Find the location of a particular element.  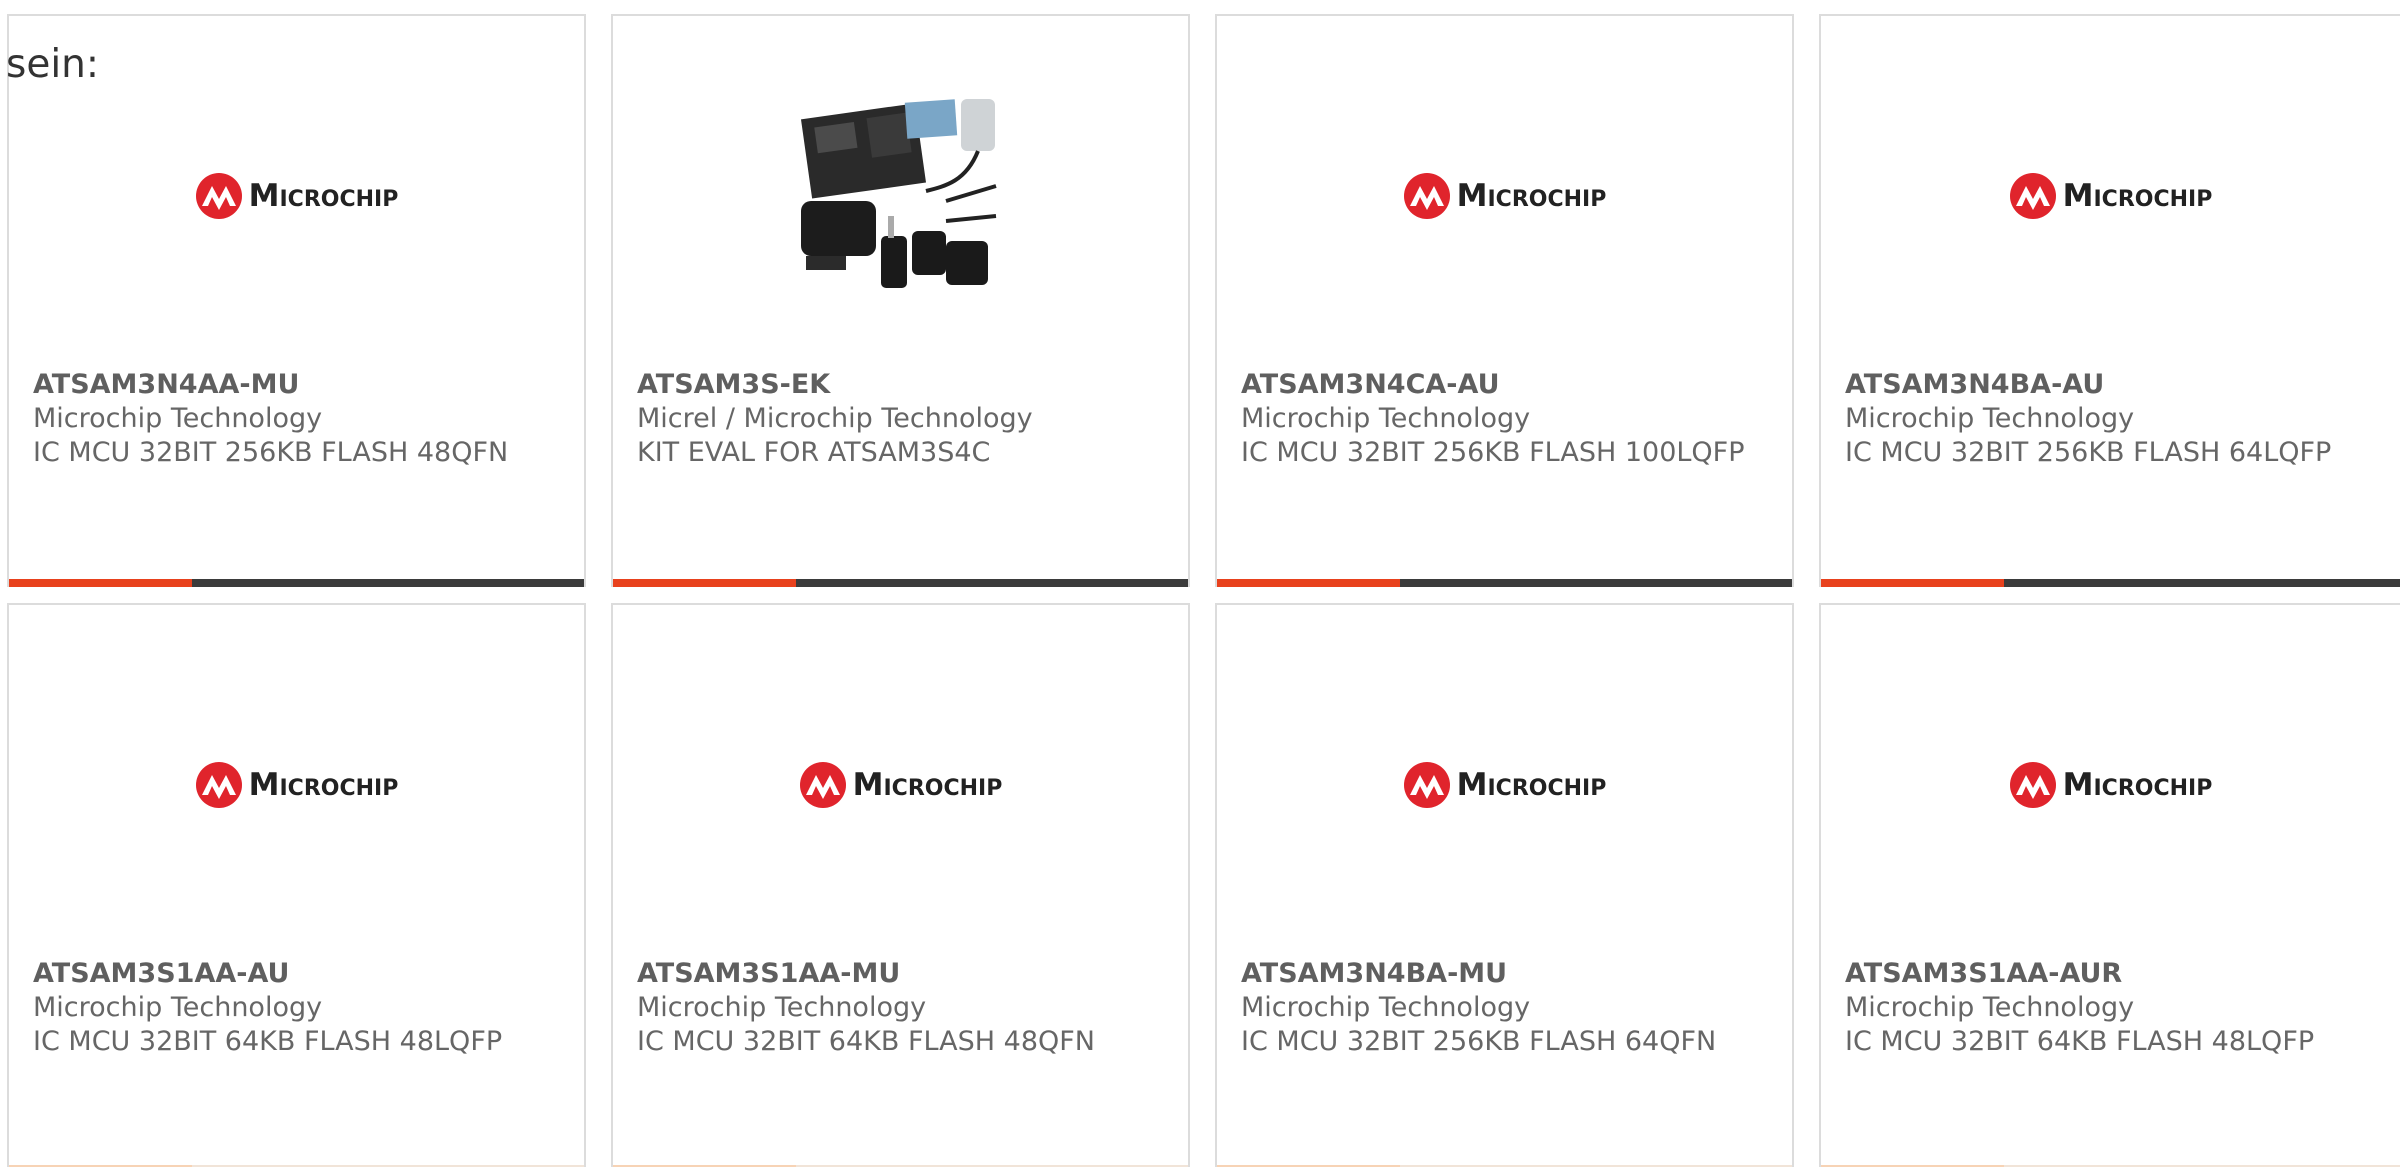

part-number: ATSAM3N4BA-MU is located at coordinates (1506, 974).